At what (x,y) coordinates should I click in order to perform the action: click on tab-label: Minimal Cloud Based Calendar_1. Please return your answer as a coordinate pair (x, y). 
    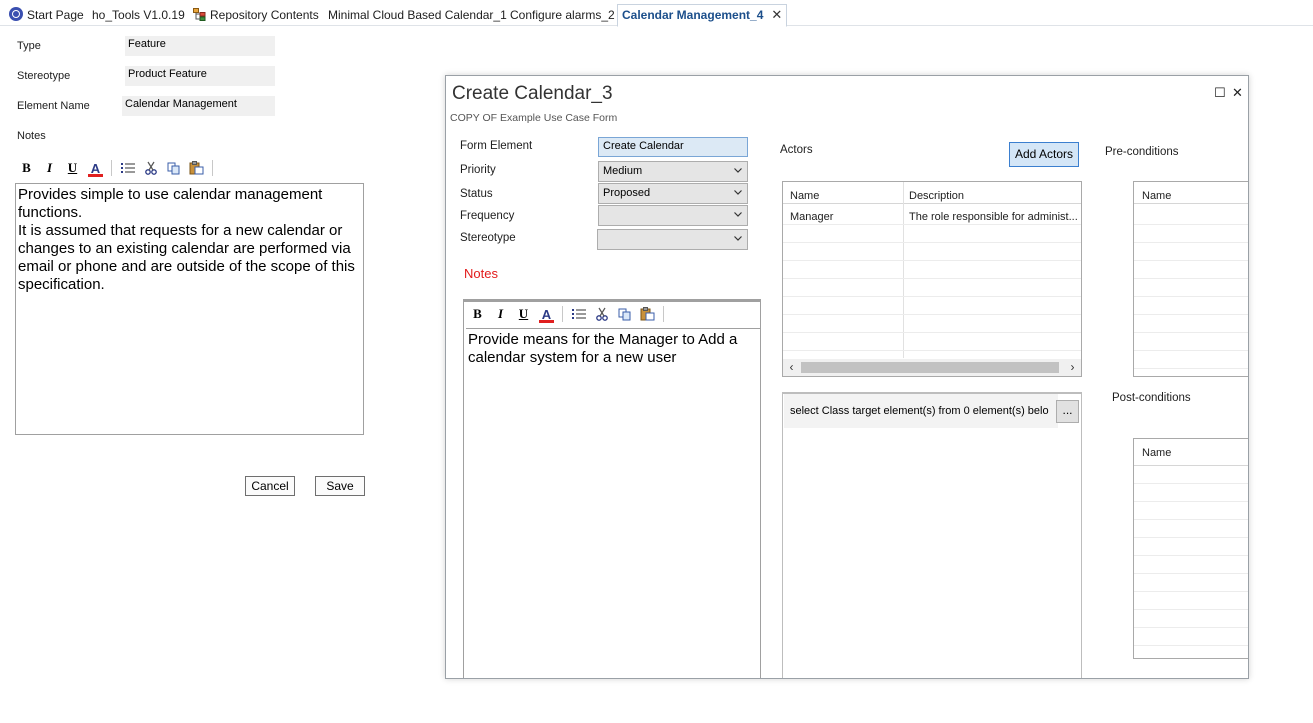
    Looking at the image, I should click on (417, 15).